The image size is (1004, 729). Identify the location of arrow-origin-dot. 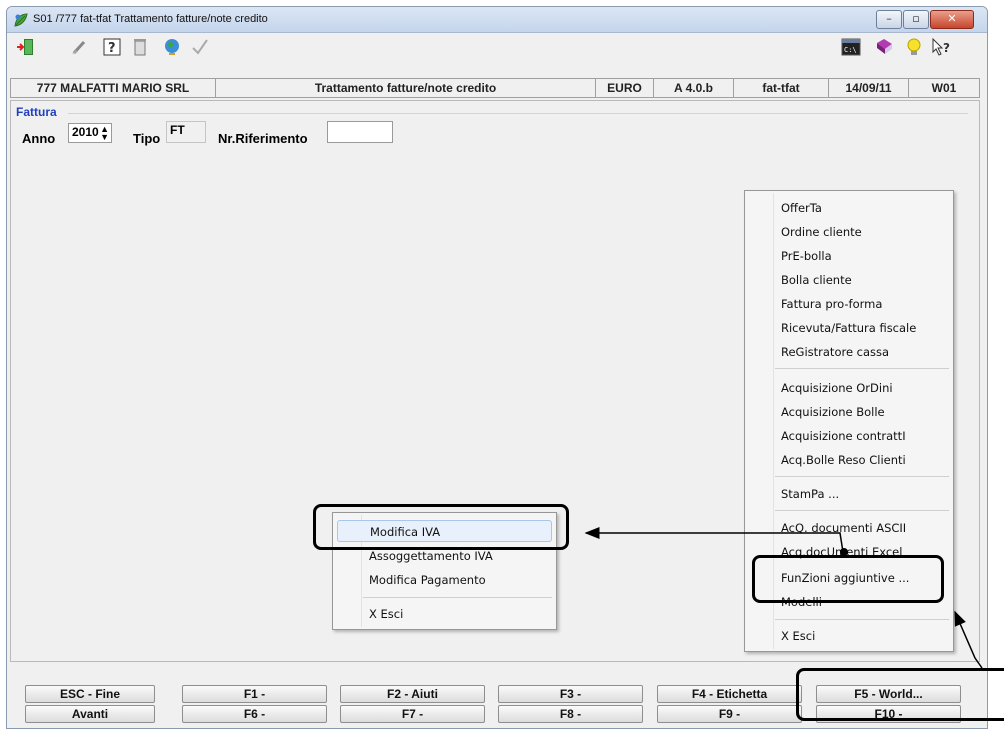
(844, 552).